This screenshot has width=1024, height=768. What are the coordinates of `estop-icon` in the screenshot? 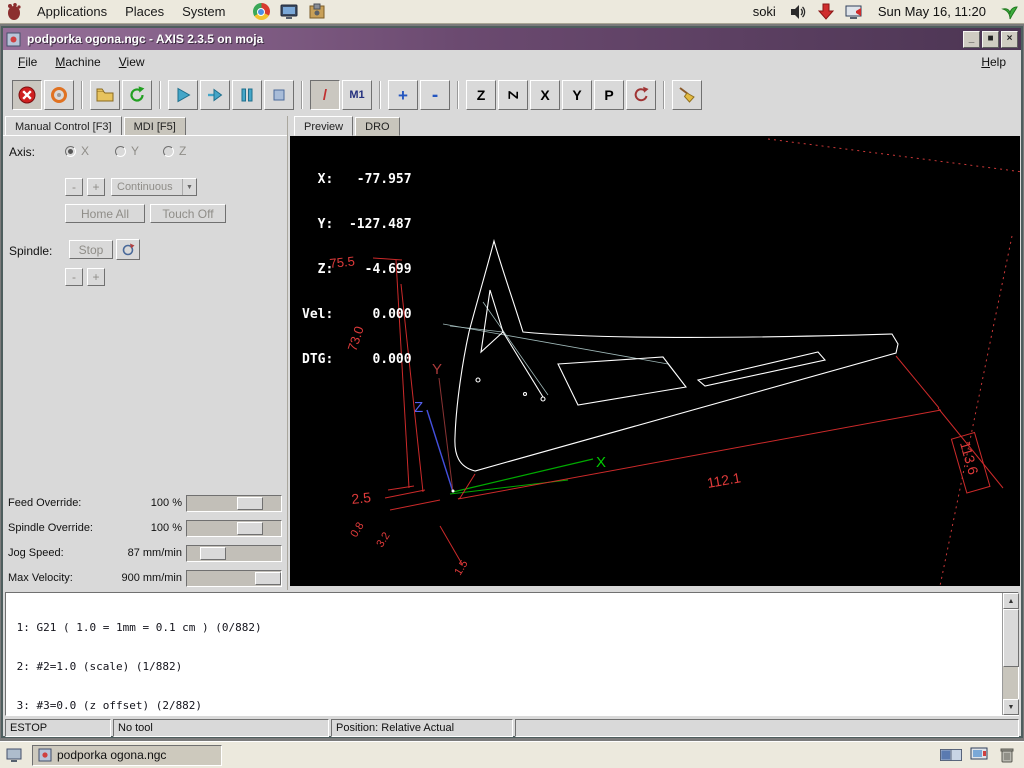 It's located at (27, 95).